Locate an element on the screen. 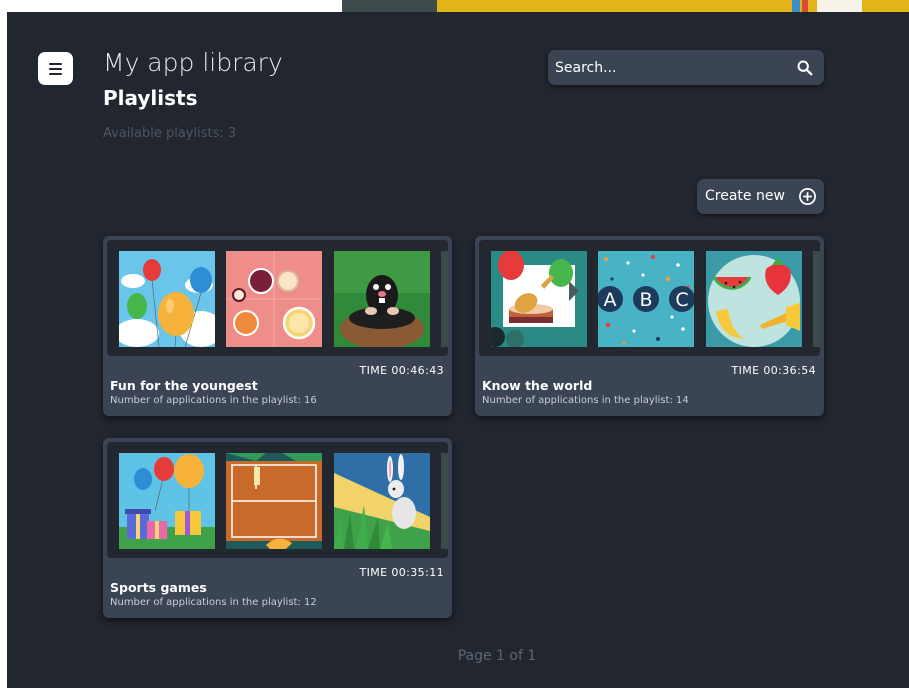 This screenshot has height=688, width=909. app-title: My app library is located at coordinates (193, 62).